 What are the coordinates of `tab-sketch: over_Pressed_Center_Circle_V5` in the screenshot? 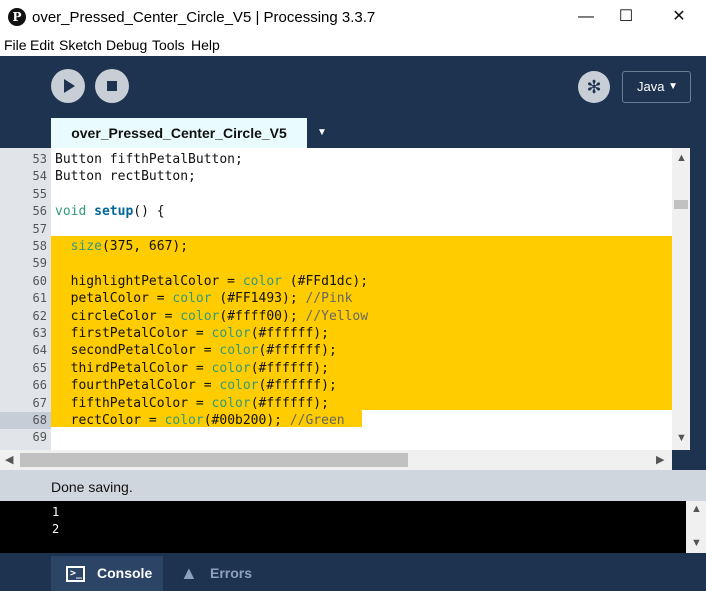 It's located at (179, 133).